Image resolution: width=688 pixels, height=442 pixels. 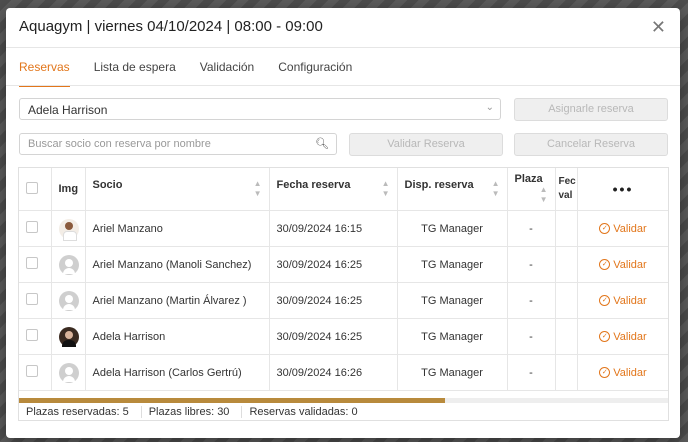 What do you see at coordinates (178, 144) in the screenshot?
I see `search-input: Buscar socio con reserva por nombre 🔍︎` at bounding box center [178, 144].